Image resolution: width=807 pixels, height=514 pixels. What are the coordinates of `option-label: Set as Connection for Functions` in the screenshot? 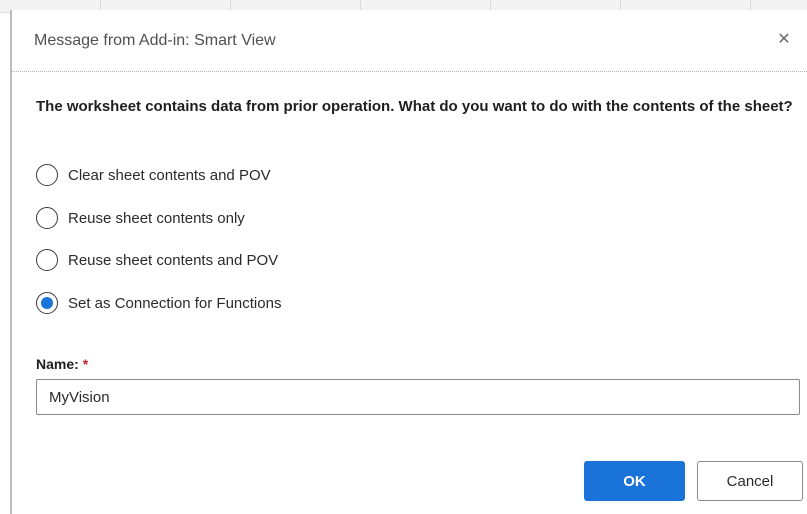 It's located at (175, 303).